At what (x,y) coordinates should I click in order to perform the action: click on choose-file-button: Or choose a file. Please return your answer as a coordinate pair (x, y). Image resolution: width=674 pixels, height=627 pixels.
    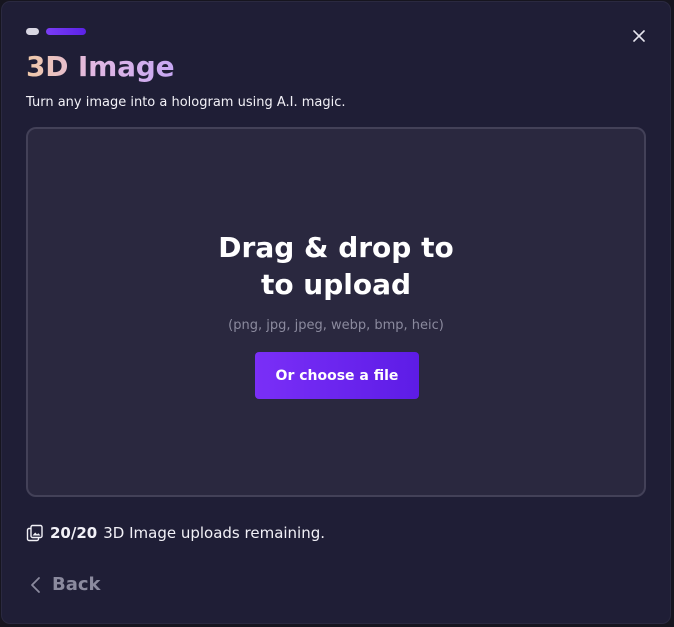
    Looking at the image, I should click on (337, 375).